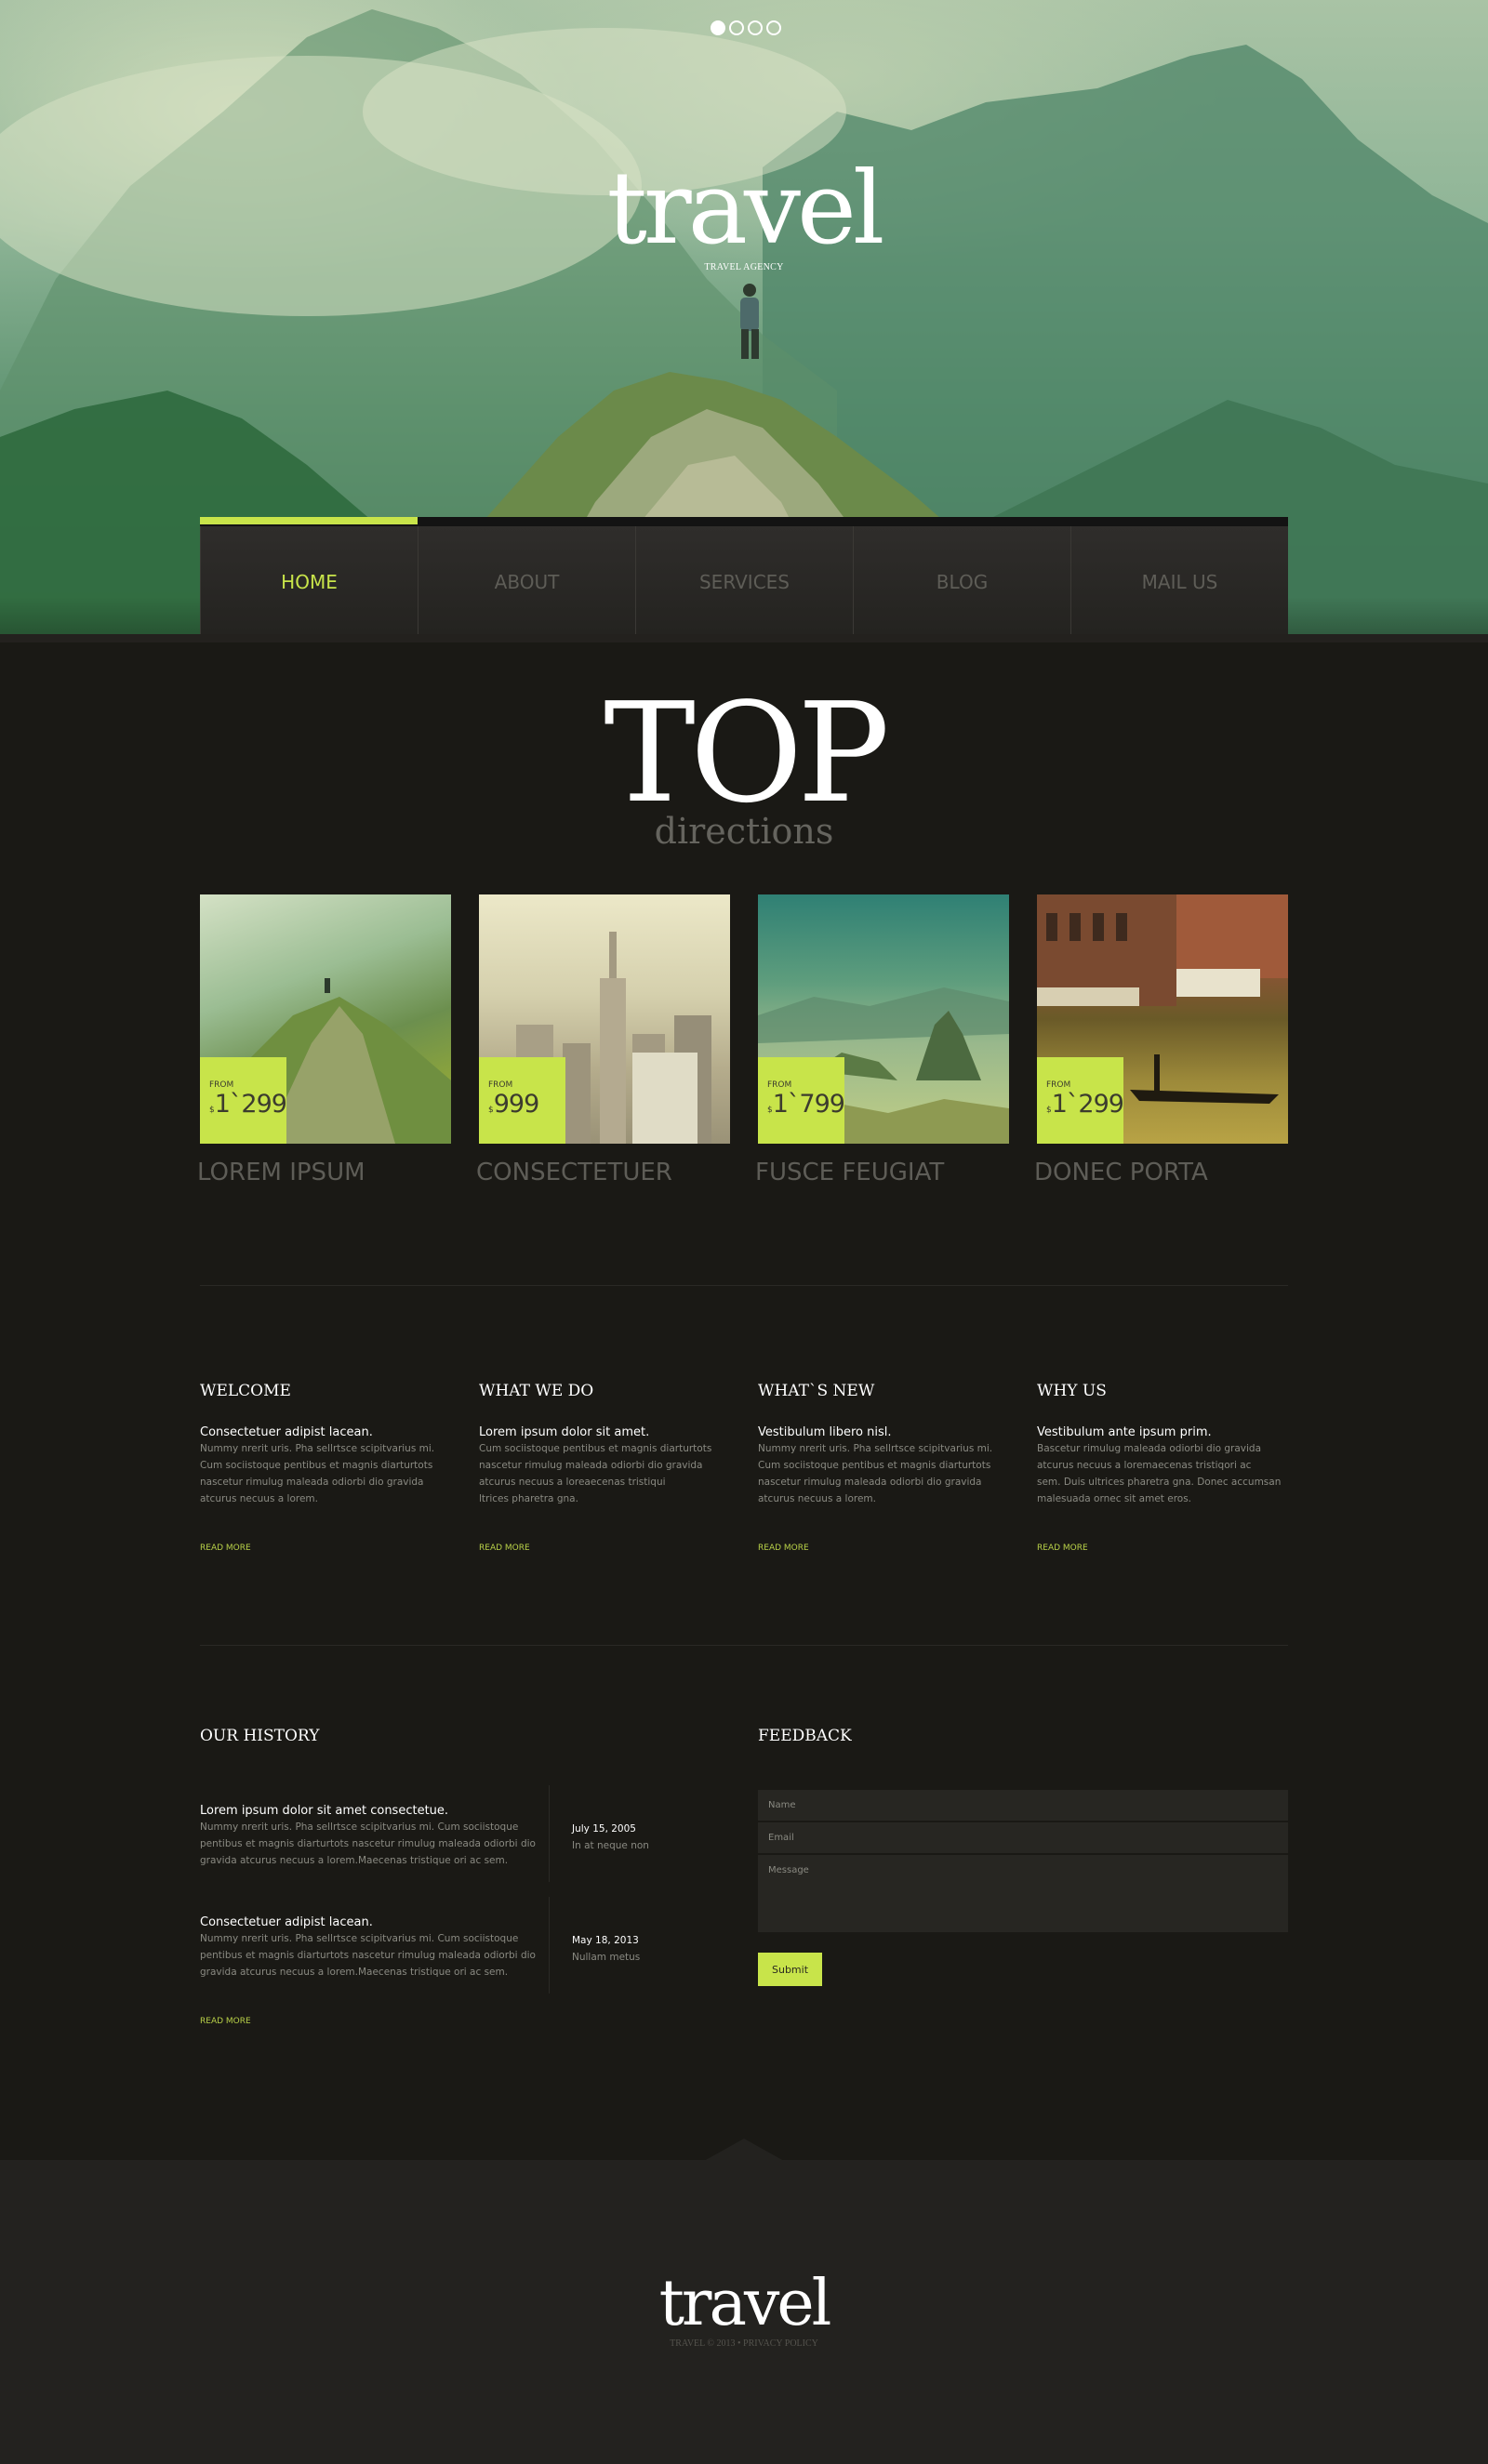 This screenshot has height=2464, width=1488. Describe the element at coordinates (286, 1432) in the screenshot. I see `column-lead: Consectetuer adipist lacean.` at that location.